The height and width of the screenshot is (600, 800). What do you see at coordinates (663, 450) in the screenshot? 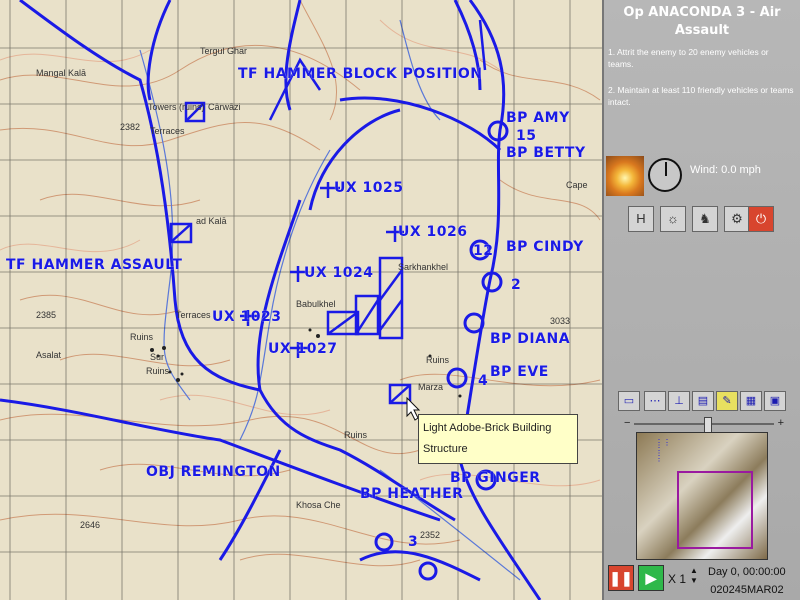
I see `minimap-units: ⋮⋮ ⋮ ⋮` at bounding box center [663, 450].